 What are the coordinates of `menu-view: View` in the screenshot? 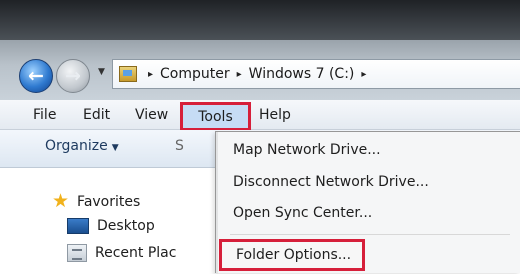 It's located at (151, 115).